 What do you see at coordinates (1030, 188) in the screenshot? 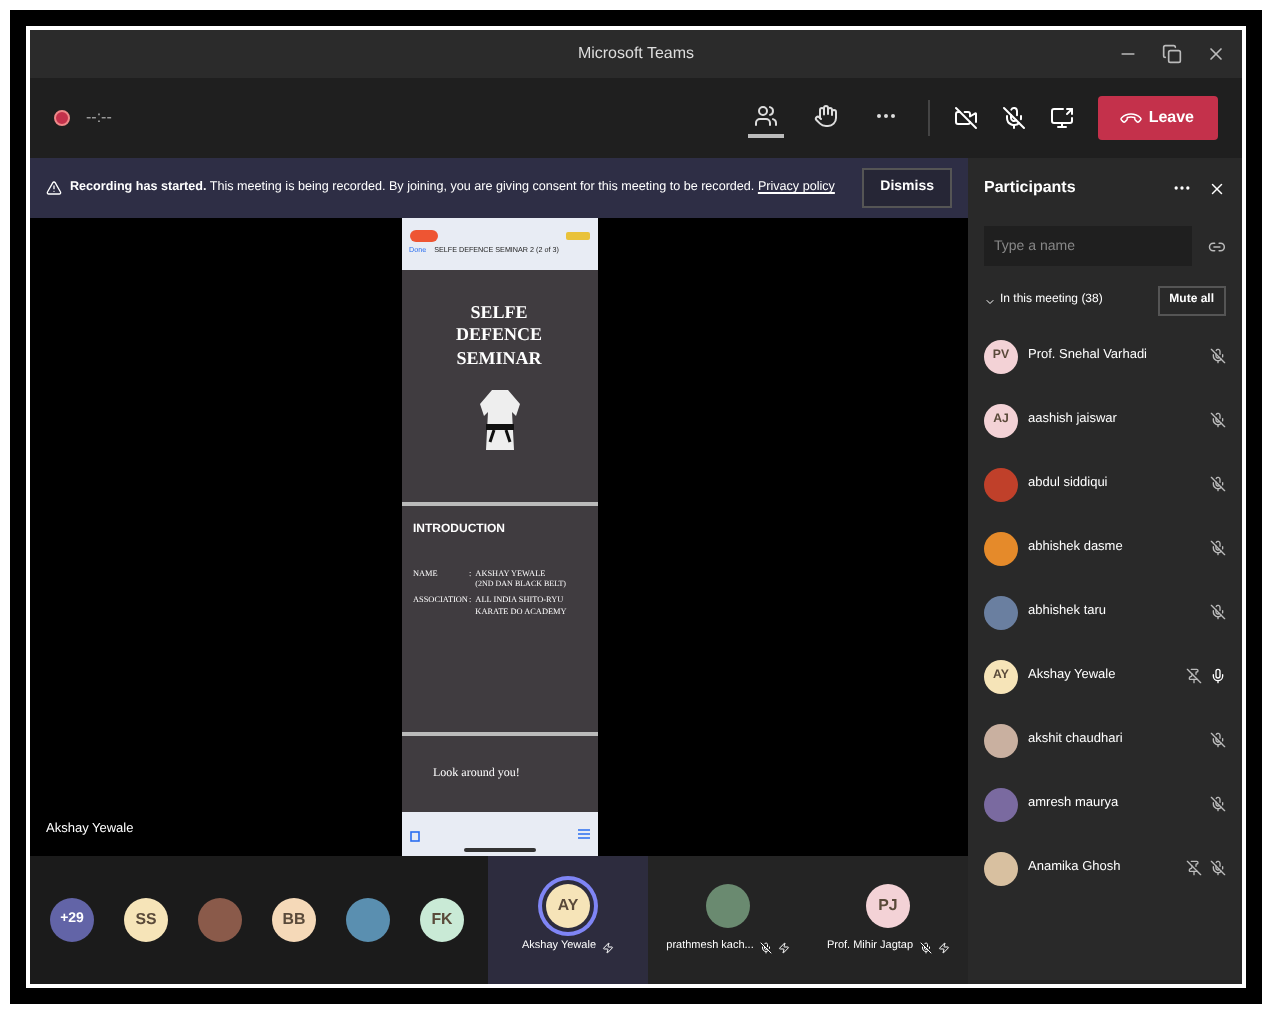
I see `panel-title: Participants` at bounding box center [1030, 188].